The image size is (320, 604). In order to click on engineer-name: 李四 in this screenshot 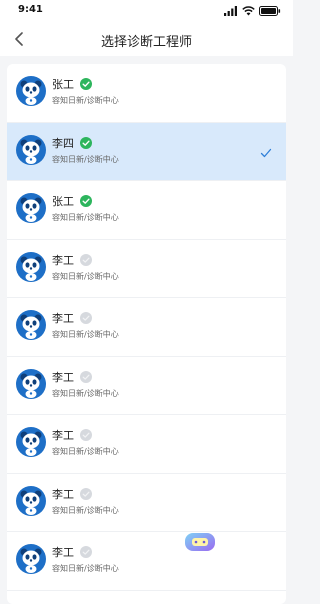, I will do `click(63, 143)`.